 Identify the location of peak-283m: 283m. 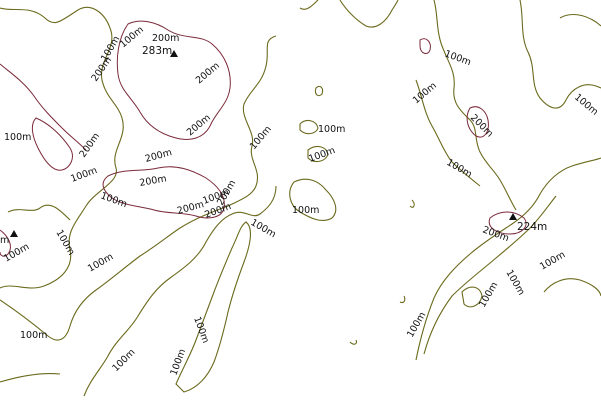
(160, 51).